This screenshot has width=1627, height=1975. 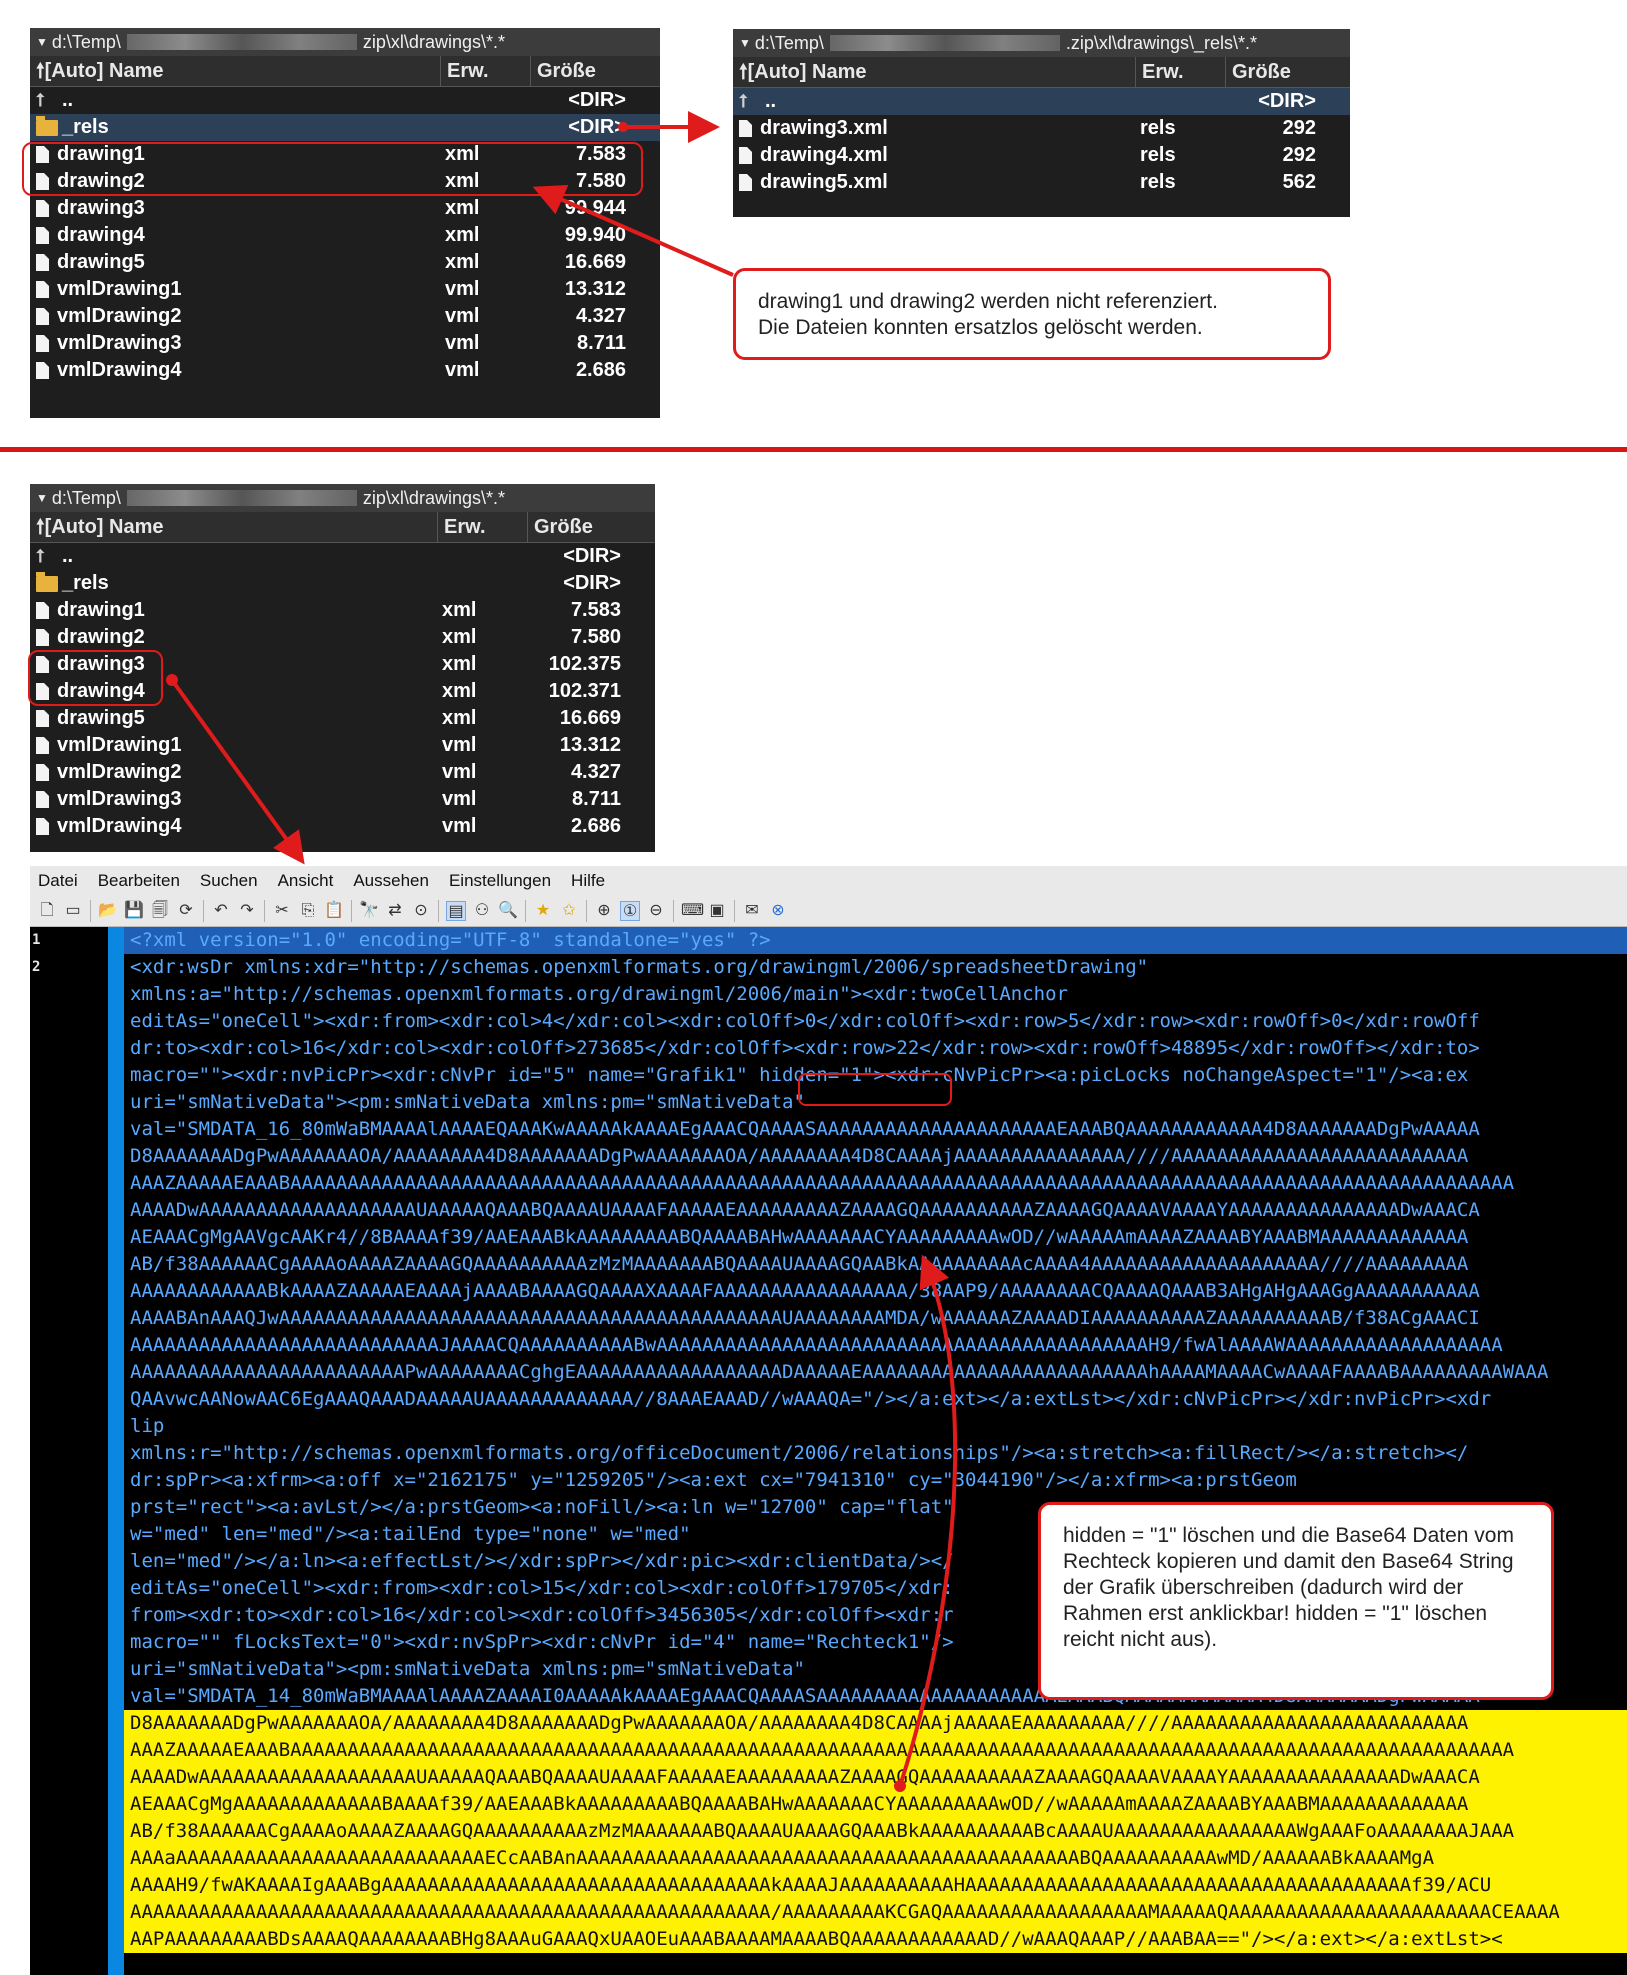 I want to click on new-window-icon: ▭, so click(x=73, y=911).